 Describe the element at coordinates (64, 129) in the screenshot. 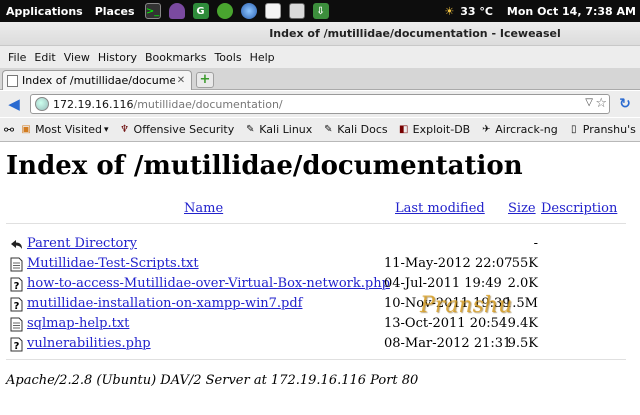

I see `bookmark-most-visited: ▣ Most Visited ▾` at that location.